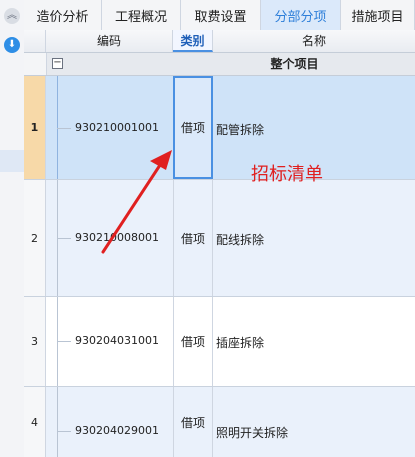 The width and height of the screenshot is (415, 457). What do you see at coordinates (287, 174) in the screenshot?
I see `annotation-label: 招标清单` at bounding box center [287, 174].